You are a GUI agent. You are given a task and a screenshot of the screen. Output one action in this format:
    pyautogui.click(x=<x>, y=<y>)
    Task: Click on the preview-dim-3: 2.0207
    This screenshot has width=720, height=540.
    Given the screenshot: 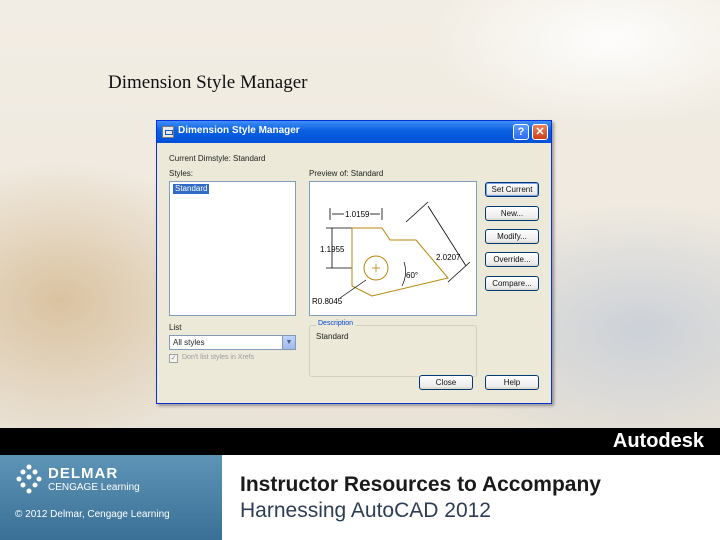 What is the action you would take?
    pyautogui.click(x=448, y=257)
    